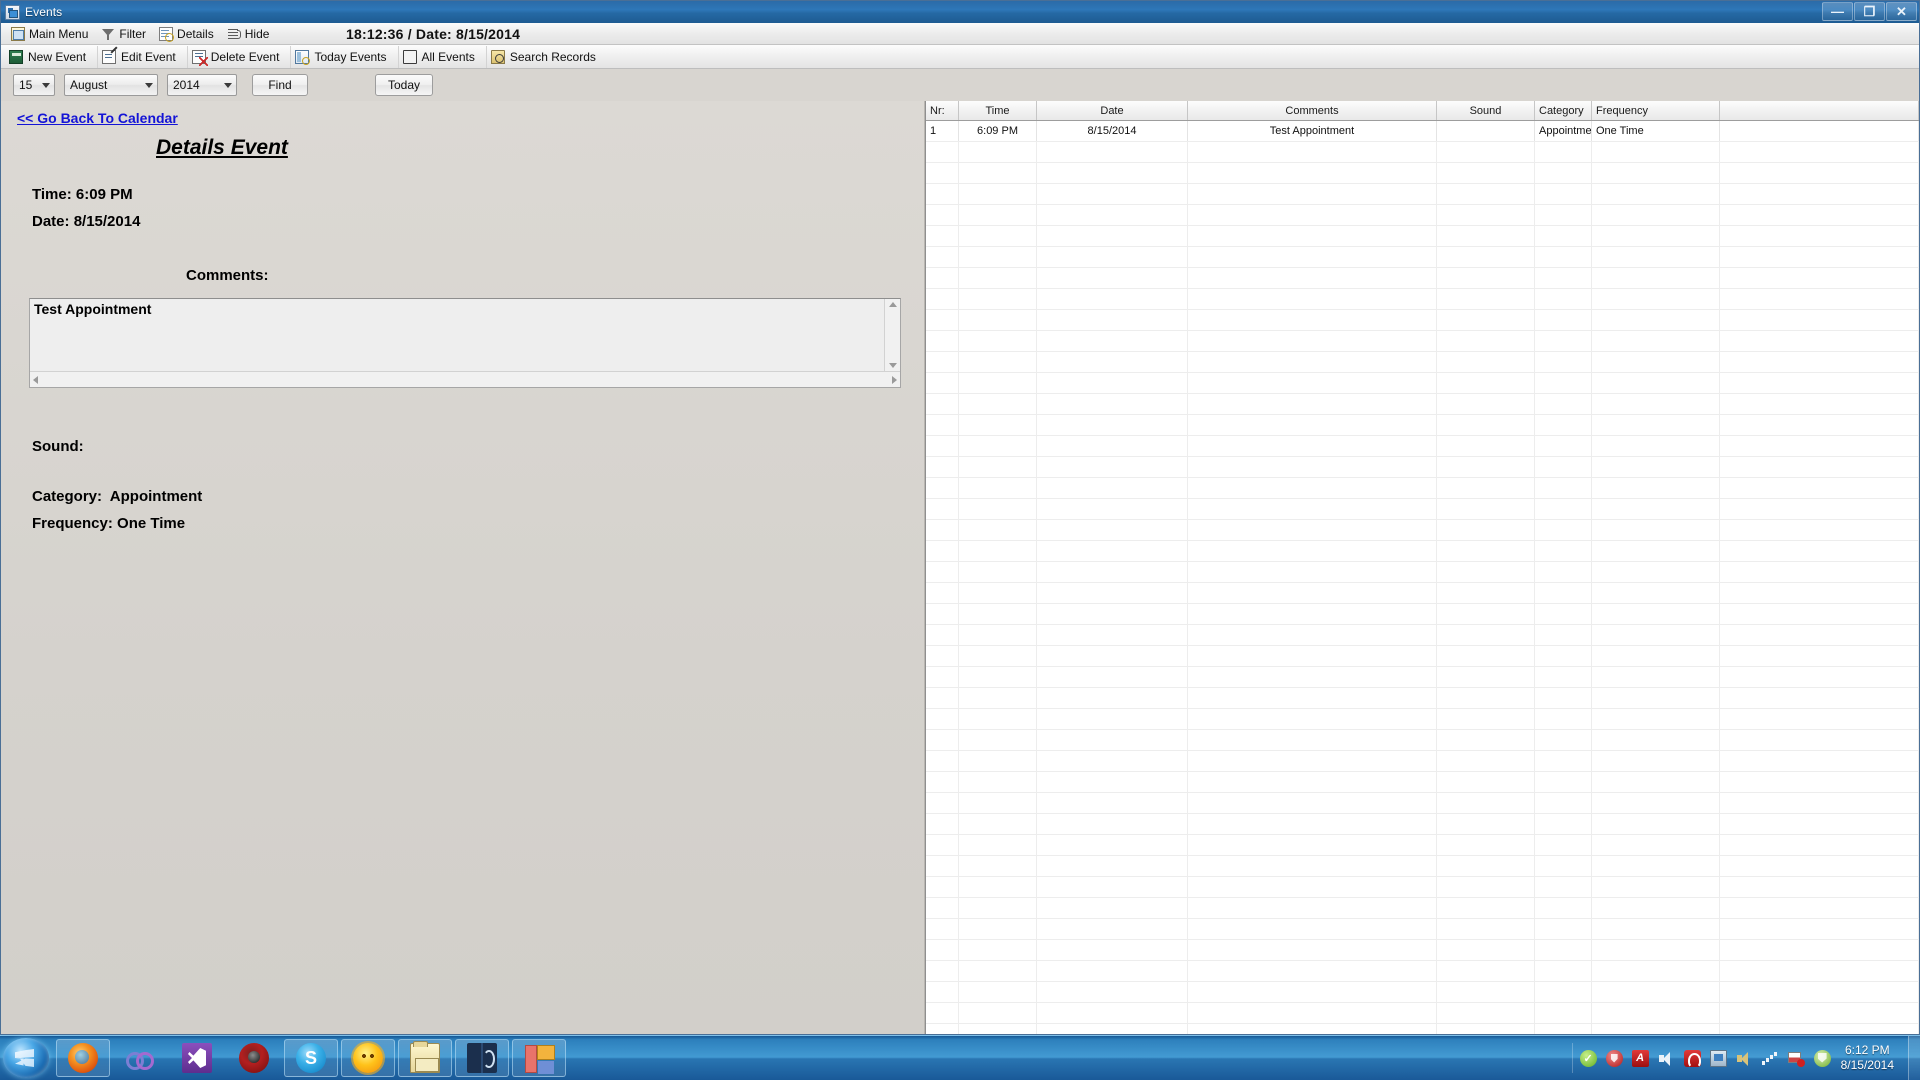  What do you see at coordinates (35, 379) in the screenshot?
I see `scroll-left-icon` at bounding box center [35, 379].